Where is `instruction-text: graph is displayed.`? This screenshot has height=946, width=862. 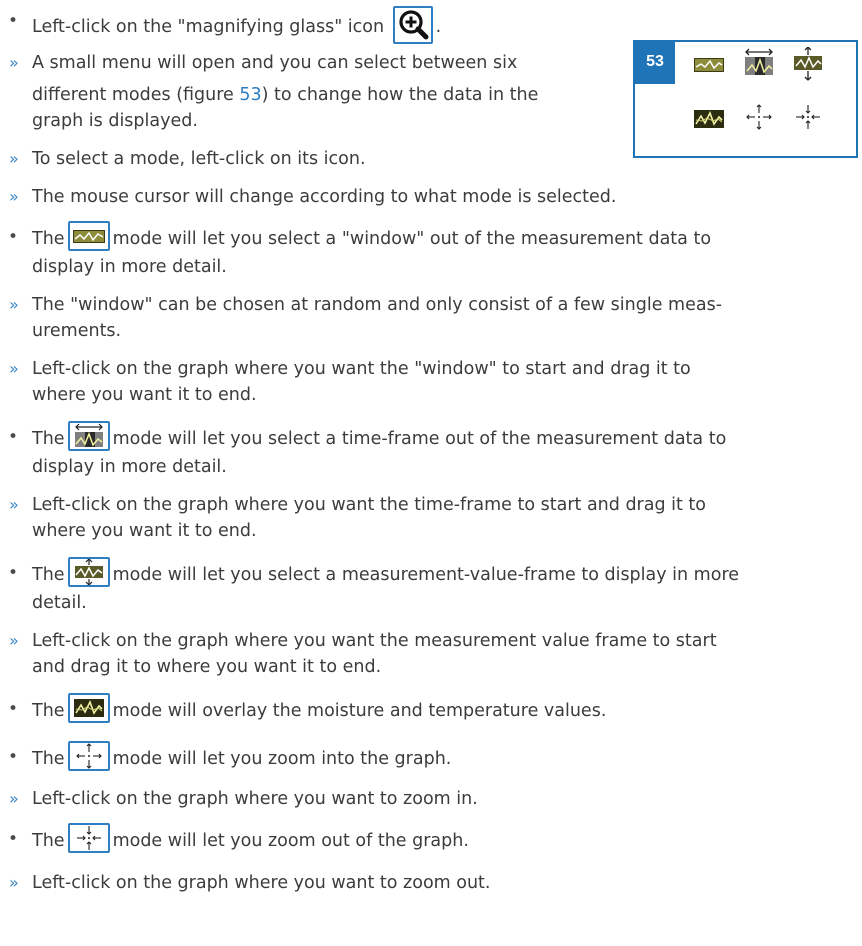
instruction-text: graph is displayed. is located at coordinates (115, 121).